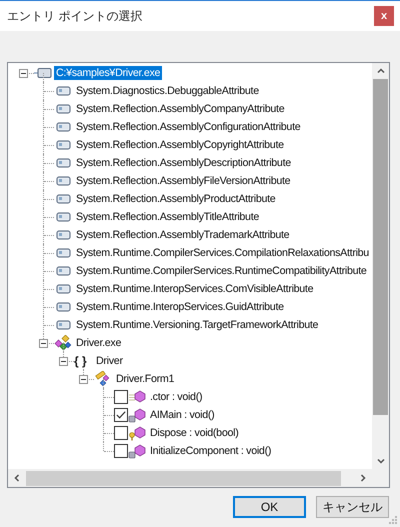 The height and width of the screenshot is (527, 400). Describe the element at coordinates (384, 16) in the screenshot. I see `close-button: x` at that location.